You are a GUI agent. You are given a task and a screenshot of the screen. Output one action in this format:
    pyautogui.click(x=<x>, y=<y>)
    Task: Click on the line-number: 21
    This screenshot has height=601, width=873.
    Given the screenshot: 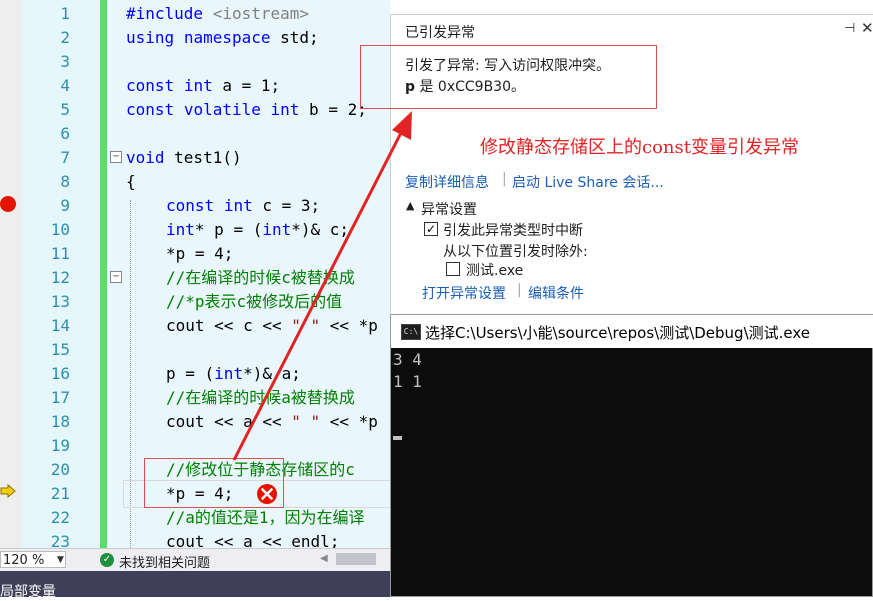 What is the action you would take?
    pyautogui.click(x=60, y=493)
    